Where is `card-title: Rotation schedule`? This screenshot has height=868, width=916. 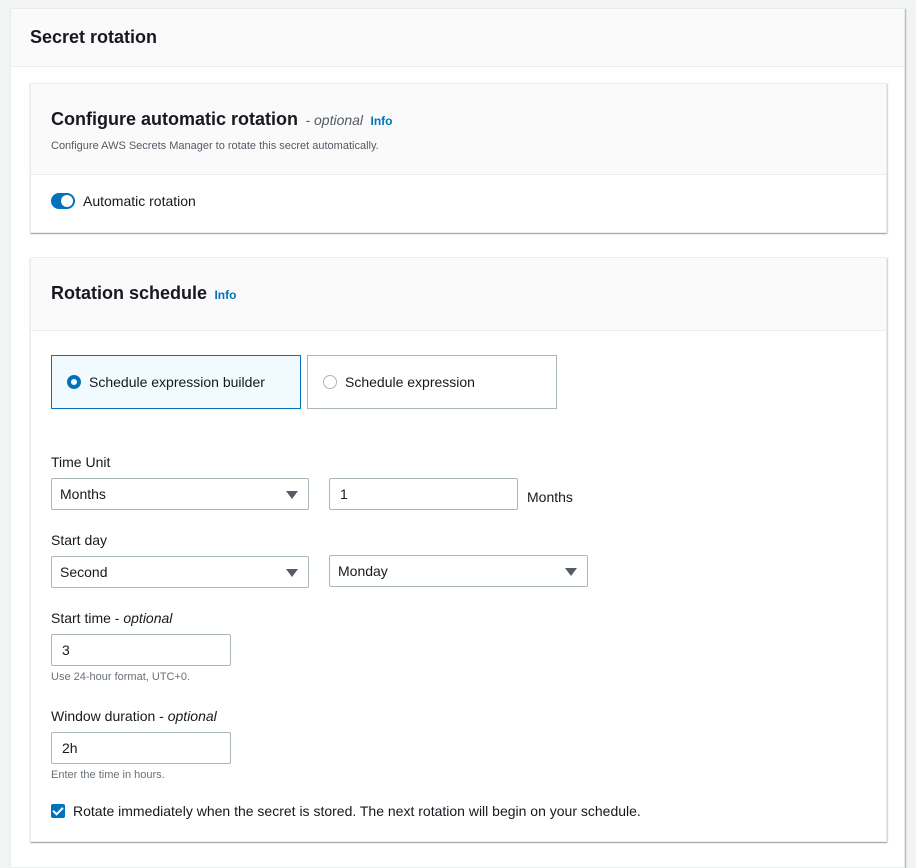 card-title: Rotation schedule is located at coordinates (129, 293).